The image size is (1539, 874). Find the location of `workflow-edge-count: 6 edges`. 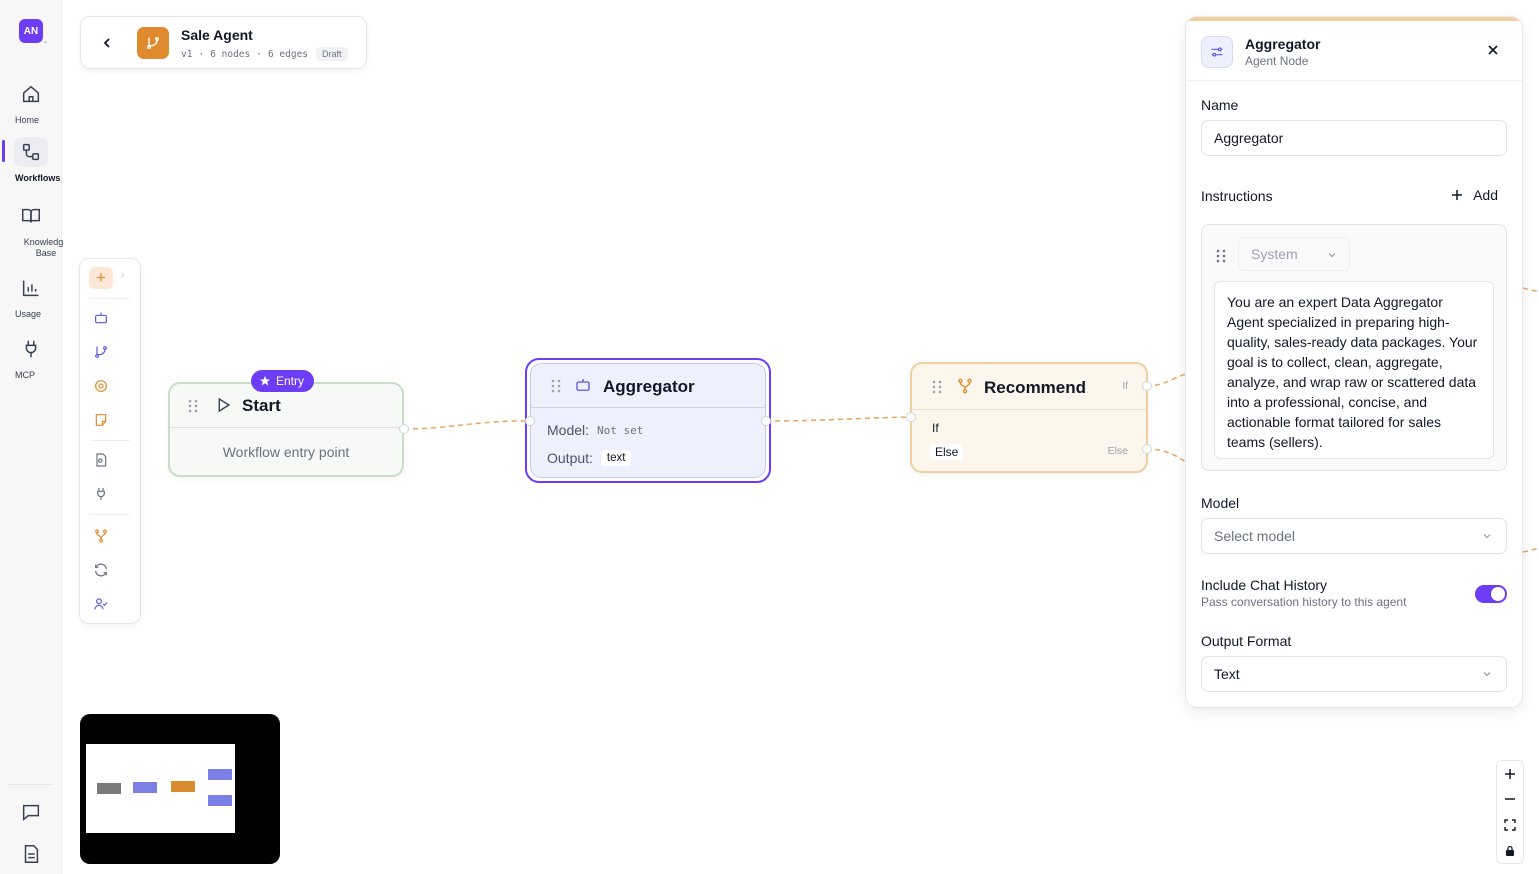

workflow-edge-count: 6 edges is located at coordinates (288, 54).